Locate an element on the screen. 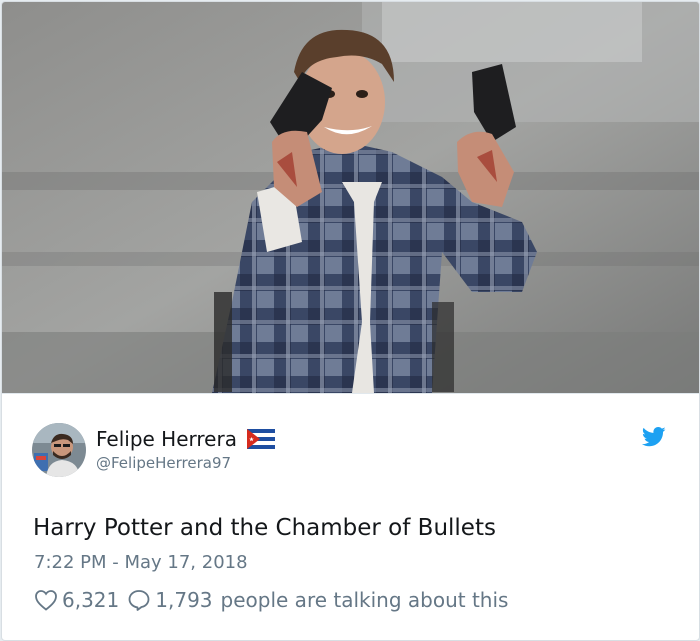 The width and height of the screenshot is (700, 641). tweet-header: Felipe Herrera @FelipeHerrera97 is located at coordinates (352, 453).